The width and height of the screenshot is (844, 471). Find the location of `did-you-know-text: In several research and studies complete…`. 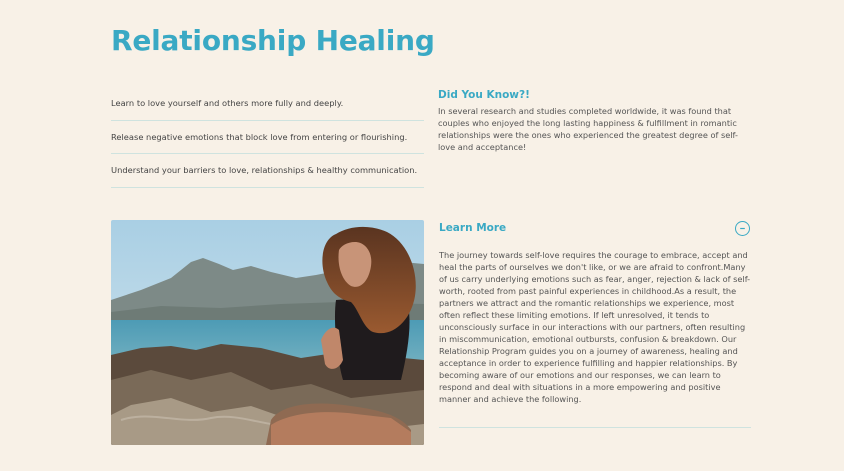

did-you-know-text: In several research and studies complete… is located at coordinates (588, 129).